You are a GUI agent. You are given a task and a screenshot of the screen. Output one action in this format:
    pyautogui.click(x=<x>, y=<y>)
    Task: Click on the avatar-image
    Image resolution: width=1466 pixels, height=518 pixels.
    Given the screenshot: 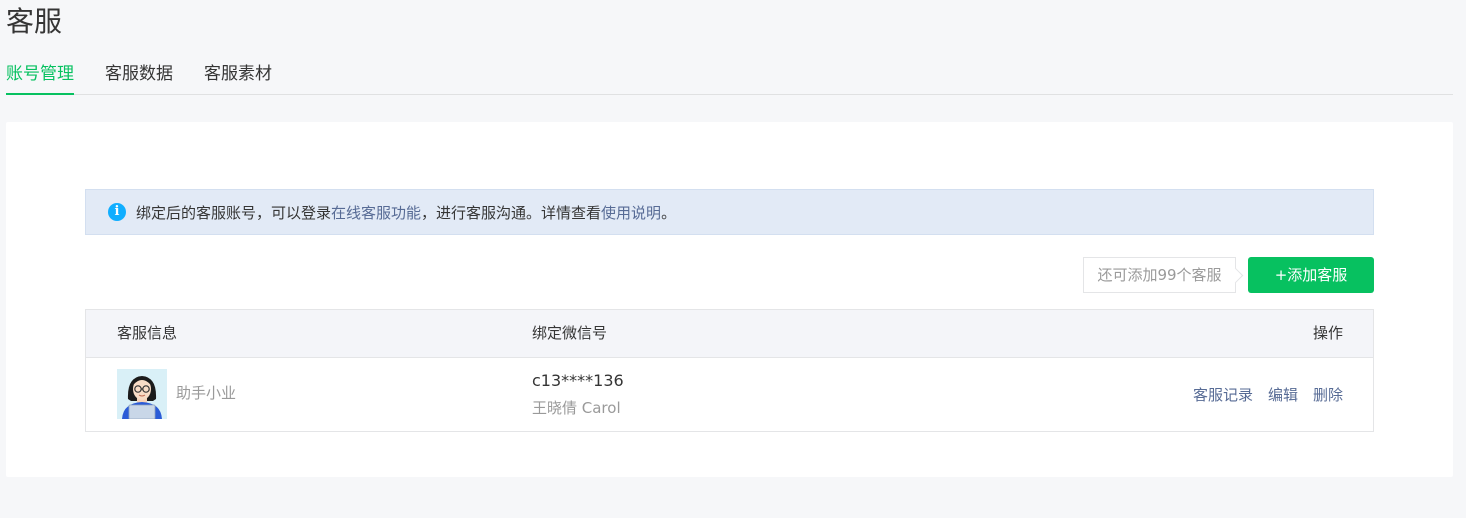 What is the action you would take?
    pyautogui.click(x=142, y=394)
    